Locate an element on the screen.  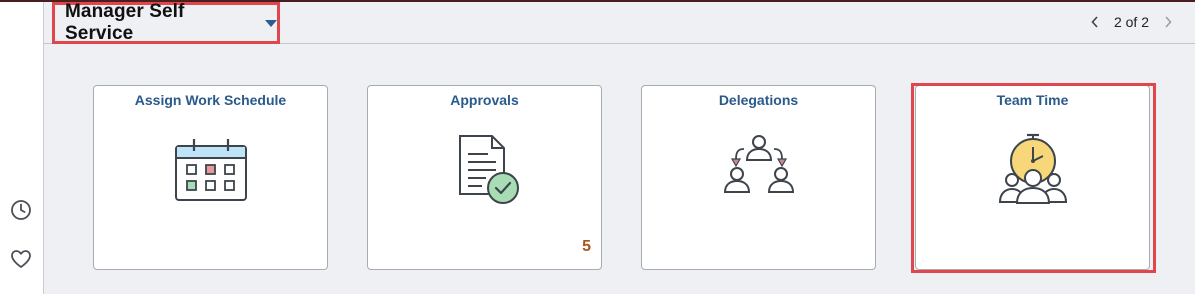
favorites-heart-icon is located at coordinates (21, 259).